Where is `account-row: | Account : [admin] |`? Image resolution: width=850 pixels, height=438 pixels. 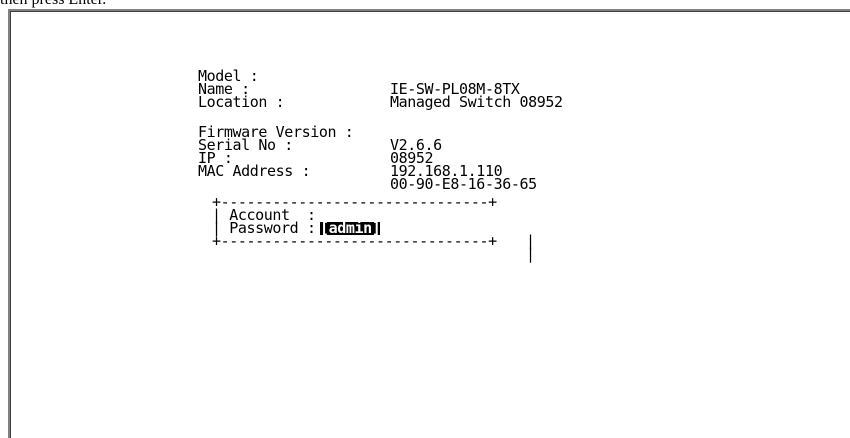 account-row: | Account : [admin] | is located at coordinates (267, 222).